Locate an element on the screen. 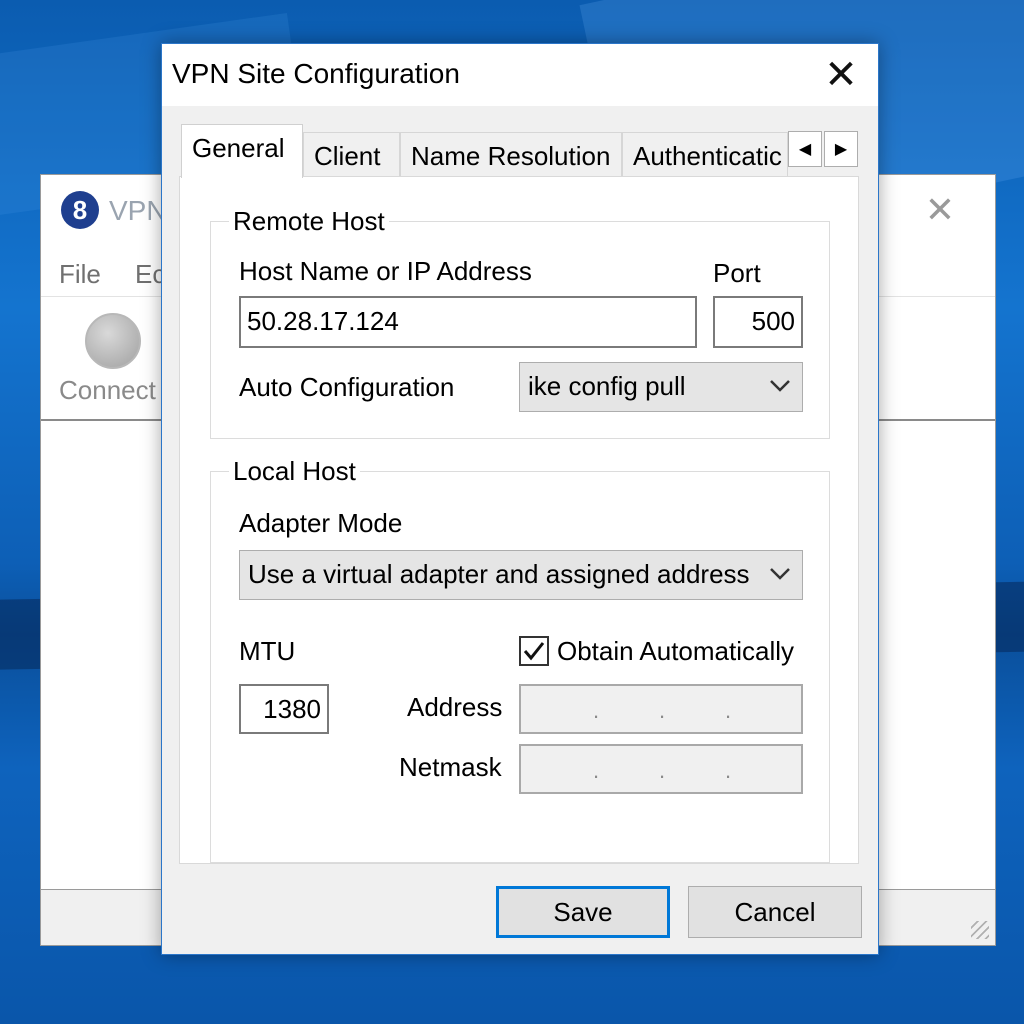 The image size is (1024, 1024). client-close-icon: ✕ is located at coordinates (940, 210).